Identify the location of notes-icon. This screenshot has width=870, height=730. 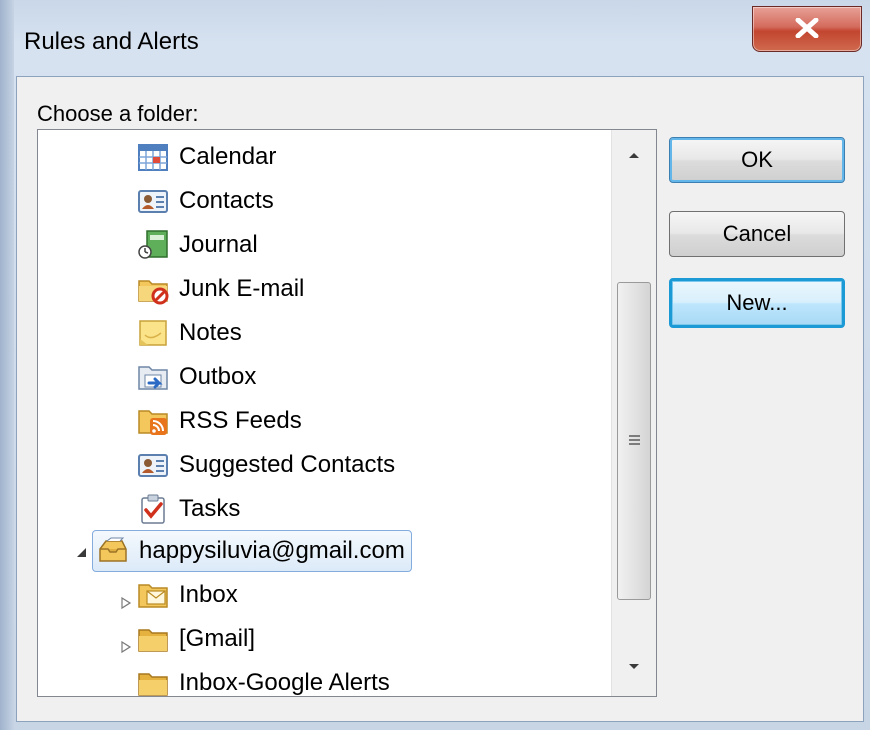
(153, 333).